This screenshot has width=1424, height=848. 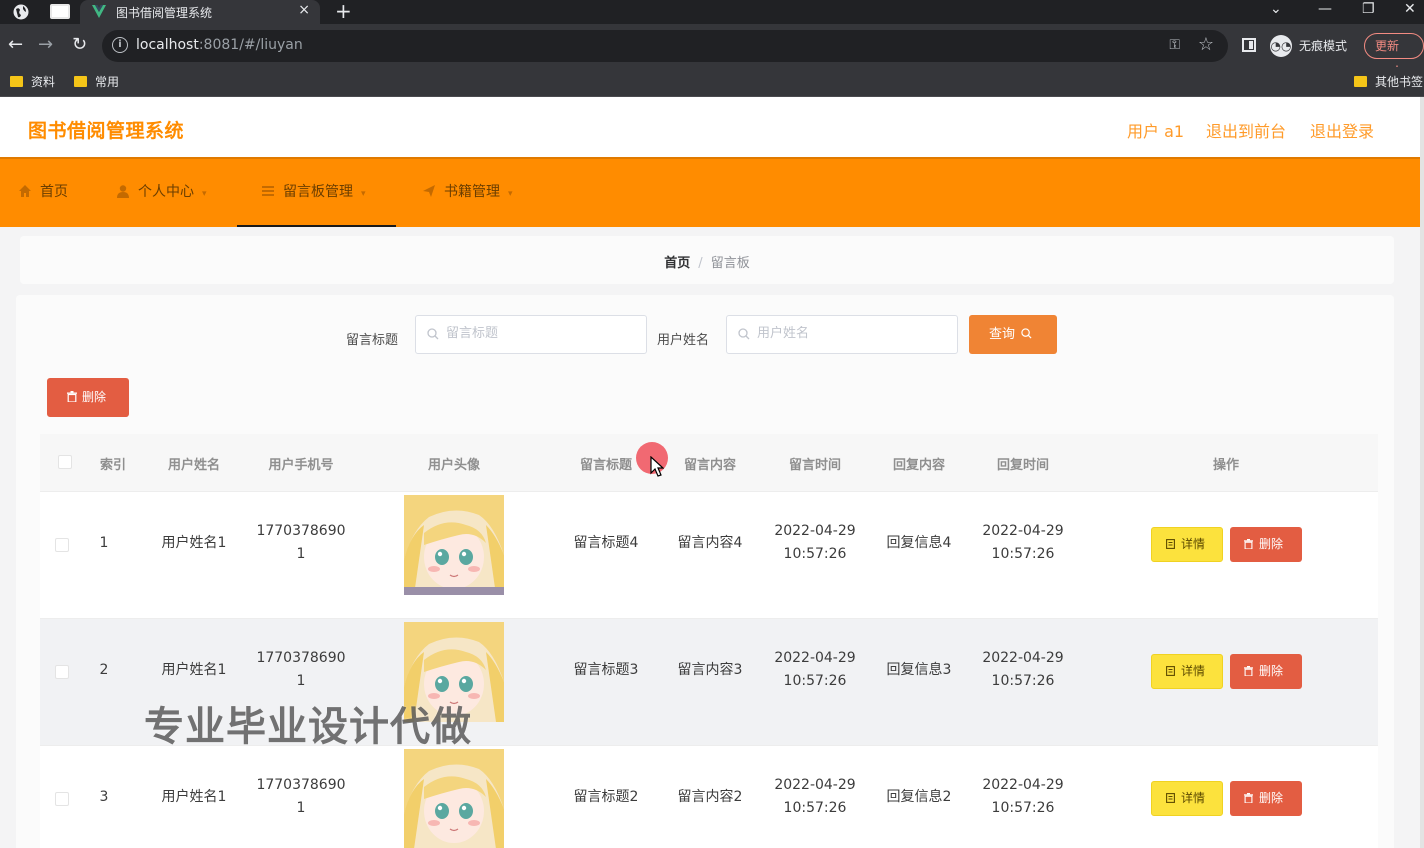 What do you see at coordinates (15, 45) in the screenshot?
I see `back-icon: ←` at bounding box center [15, 45].